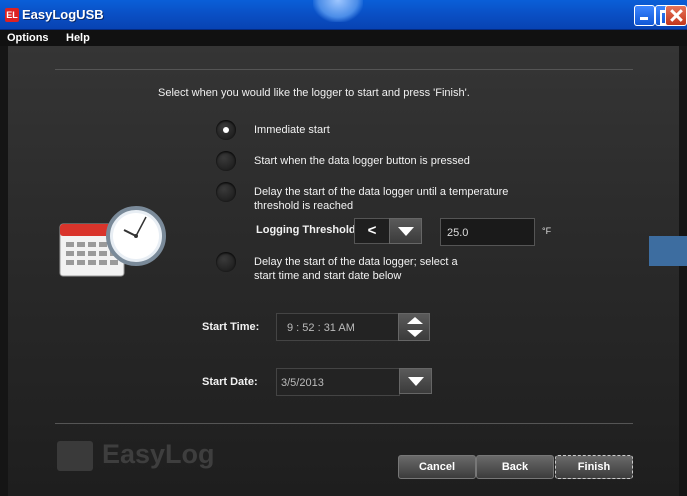 This screenshot has width=687, height=496. What do you see at coordinates (644, 15) in the screenshot?
I see `minimize-icon` at bounding box center [644, 15].